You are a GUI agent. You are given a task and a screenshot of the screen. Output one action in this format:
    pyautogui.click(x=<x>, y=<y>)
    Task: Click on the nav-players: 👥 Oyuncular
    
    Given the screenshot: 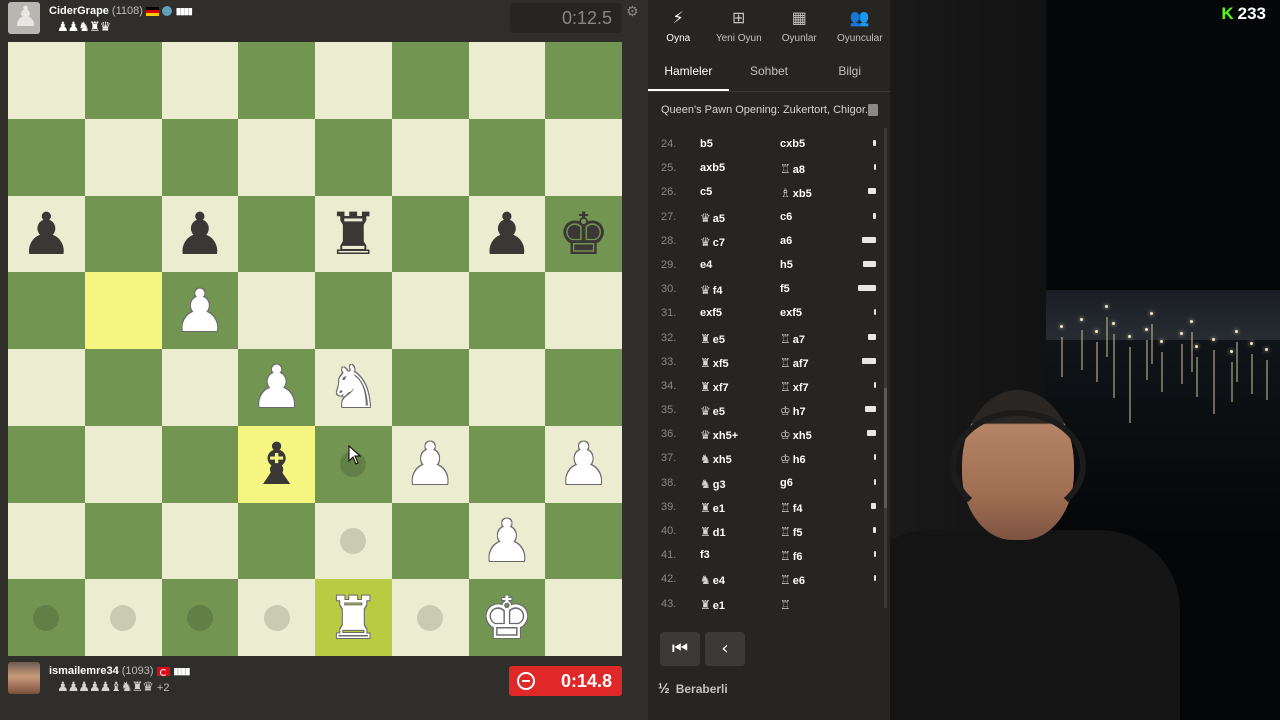 What is the action you would take?
    pyautogui.click(x=860, y=25)
    